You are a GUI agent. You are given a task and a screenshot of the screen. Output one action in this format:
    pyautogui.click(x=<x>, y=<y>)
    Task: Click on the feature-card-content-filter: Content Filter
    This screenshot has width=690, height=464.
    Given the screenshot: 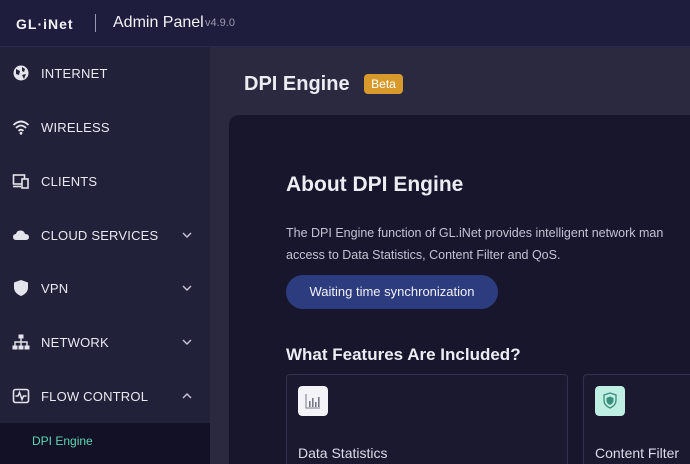 What is the action you would take?
    pyautogui.click(x=636, y=419)
    